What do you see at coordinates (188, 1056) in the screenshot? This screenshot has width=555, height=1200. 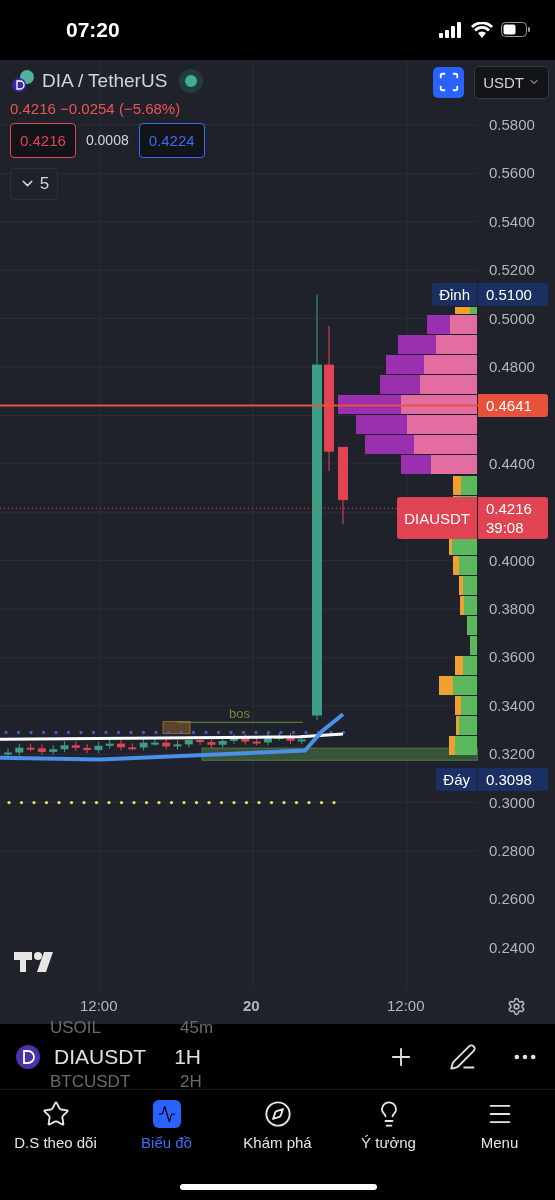 I see `interval-label: 1H` at bounding box center [188, 1056].